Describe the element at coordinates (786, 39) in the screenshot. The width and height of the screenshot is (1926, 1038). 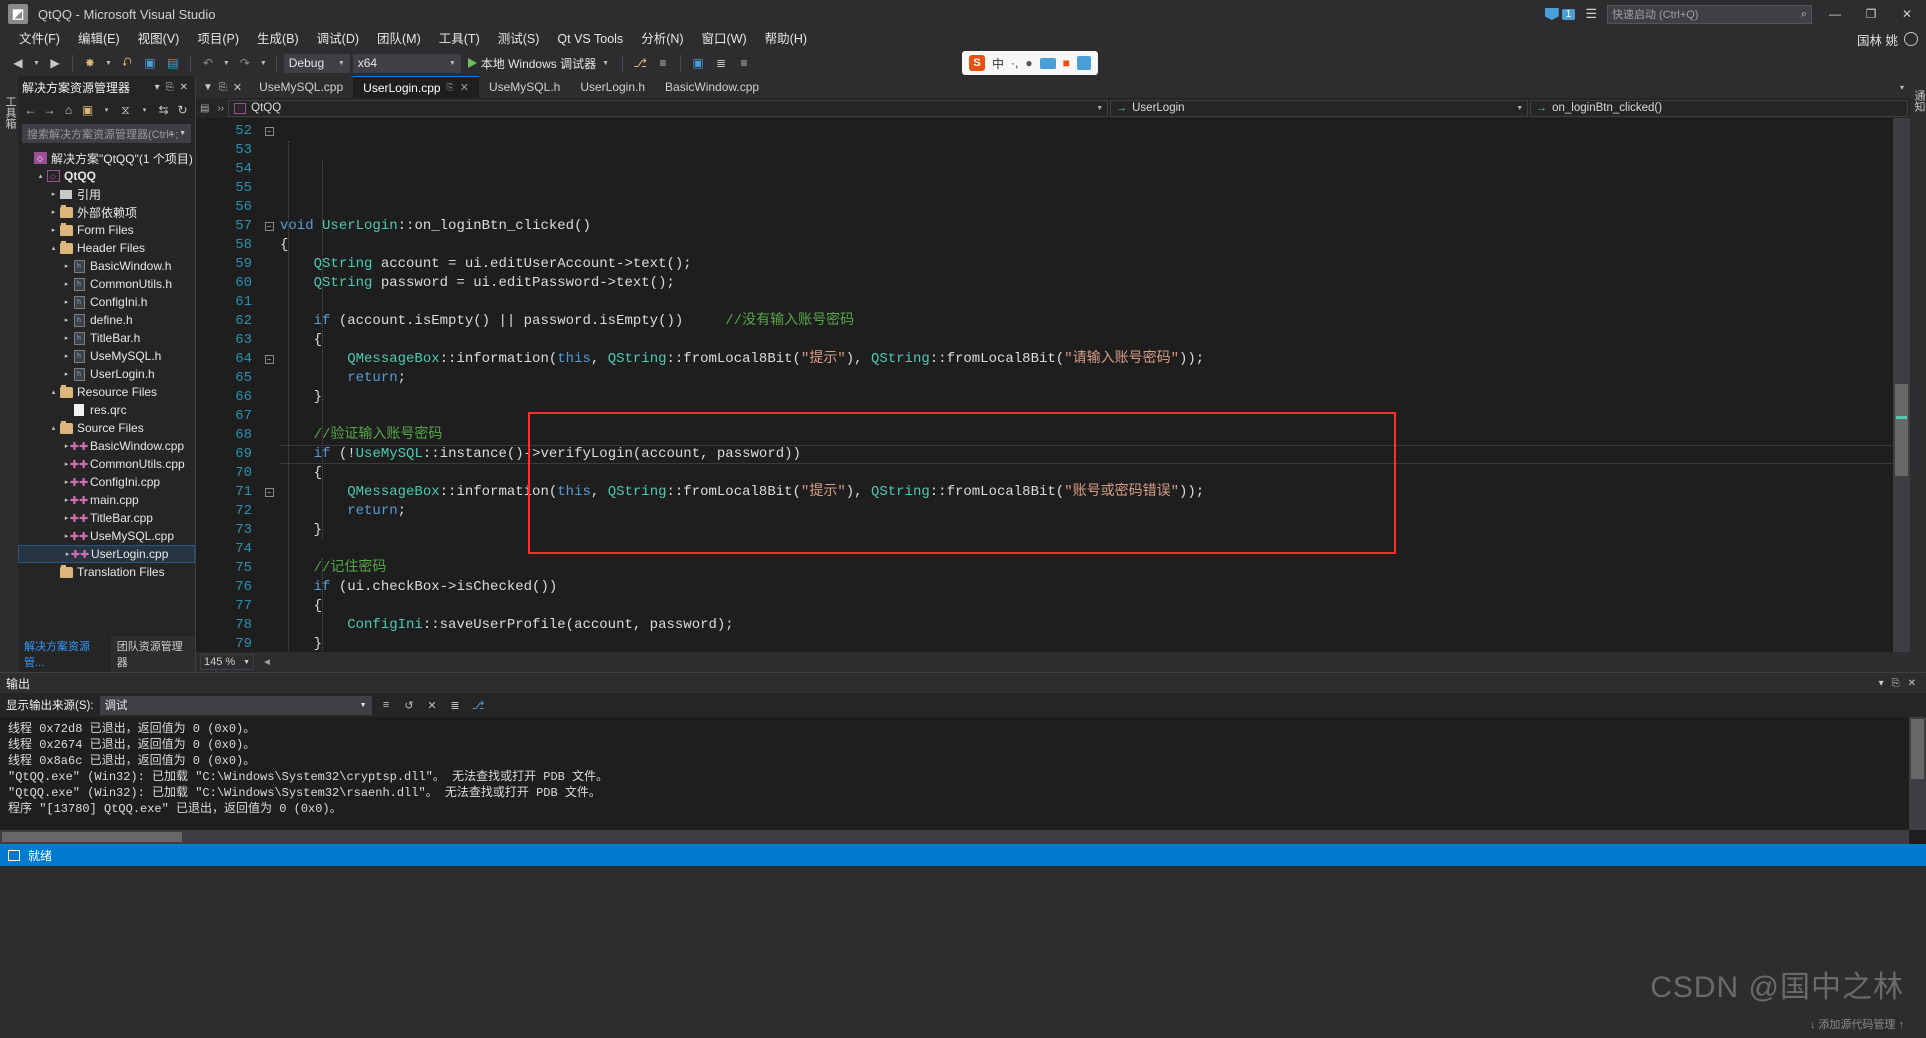
I see `menu-item-help: 帮助(H)` at that location.